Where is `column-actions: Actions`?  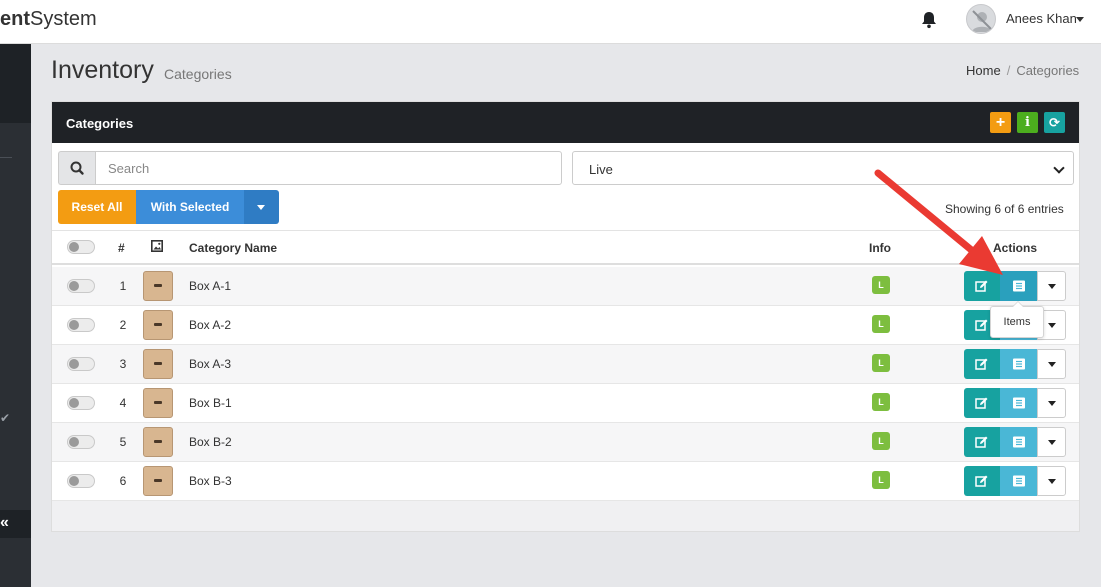 column-actions: Actions is located at coordinates (1015, 248).